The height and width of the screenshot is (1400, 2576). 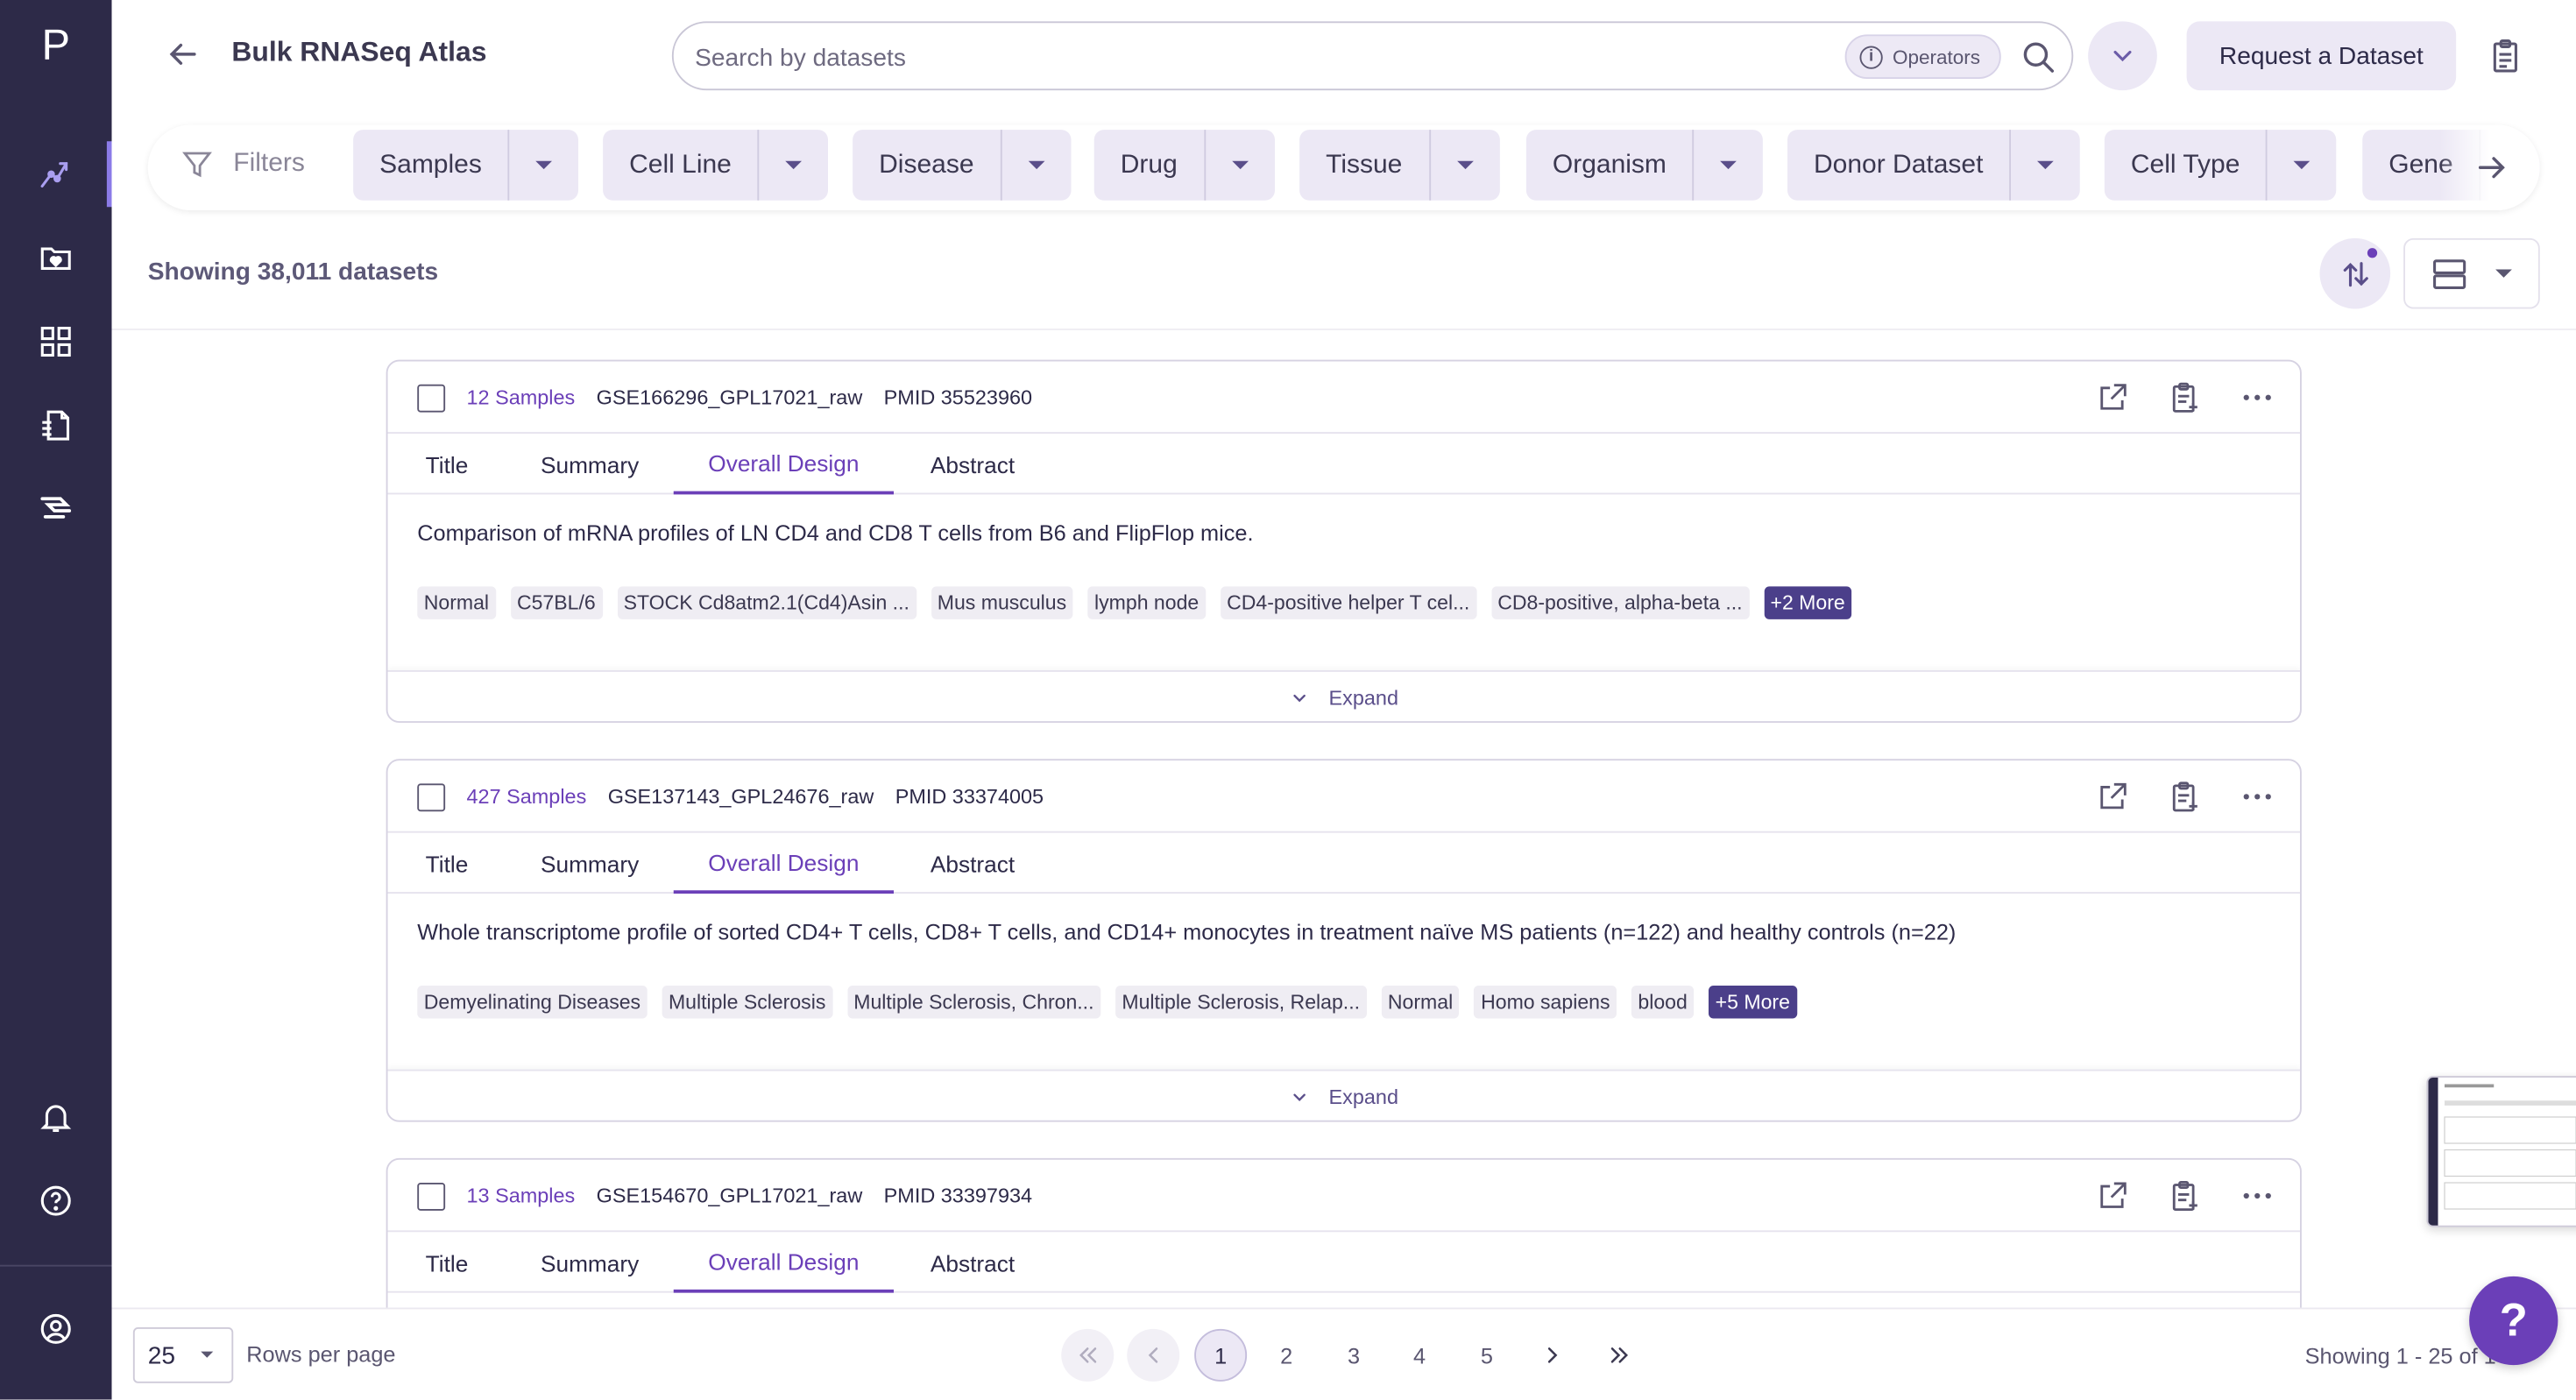 What do you see at coordinates (1299, 1096) in the screenshot?
I see `chevron-down-icon` at bounding box center [1299, 1096].